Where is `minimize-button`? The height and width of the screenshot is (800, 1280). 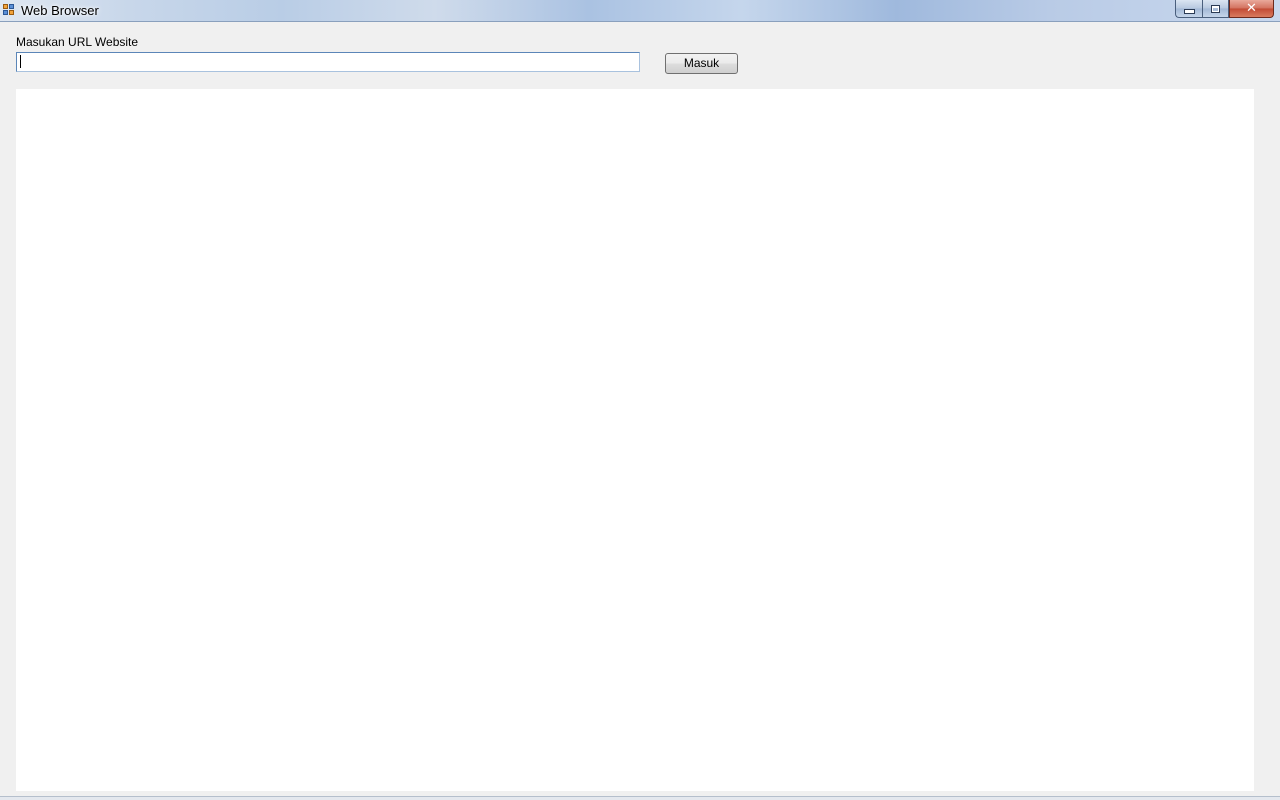 minimize-button is located at coordinates (1188, 9).